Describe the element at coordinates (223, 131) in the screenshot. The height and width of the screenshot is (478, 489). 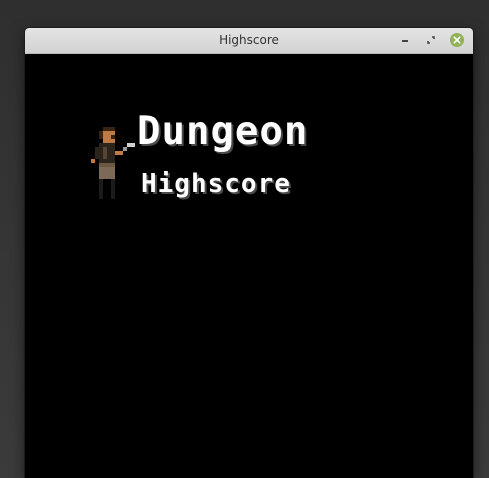
I see `game-title: Dungeon` at that location.